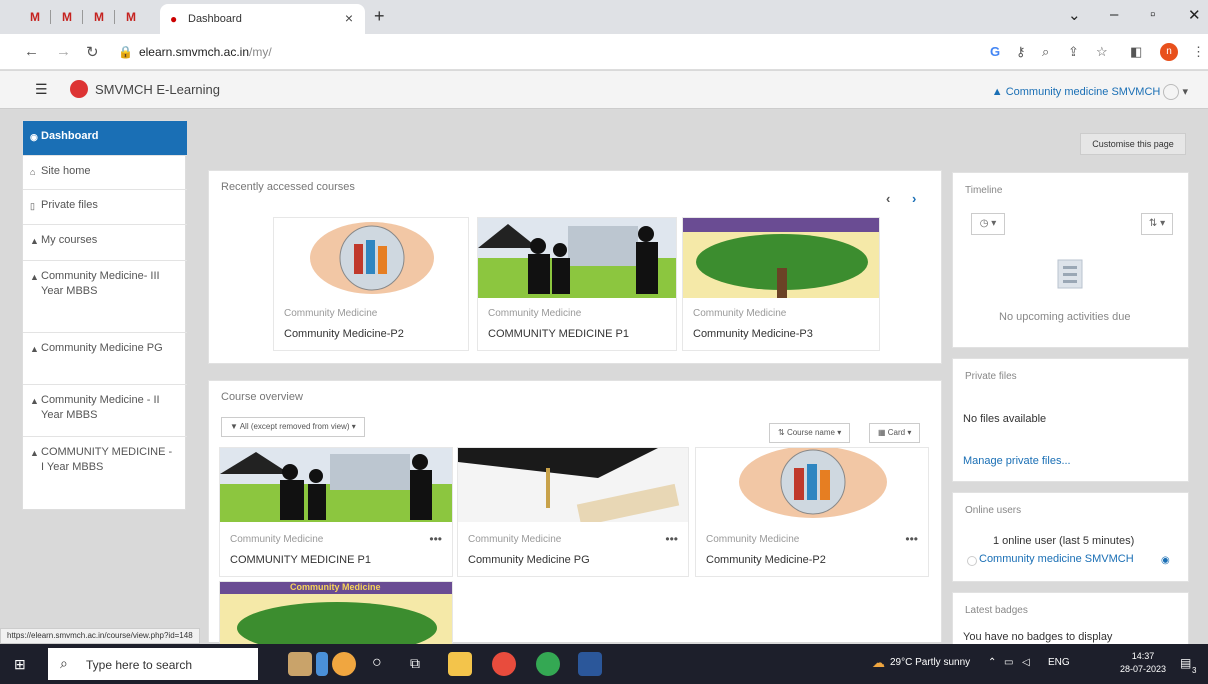 The image size is (1208, 684). What do you see at coordinates (31, 51) in the screenshot?
I see `back-icon: ←` at bounding box center [31, 51].